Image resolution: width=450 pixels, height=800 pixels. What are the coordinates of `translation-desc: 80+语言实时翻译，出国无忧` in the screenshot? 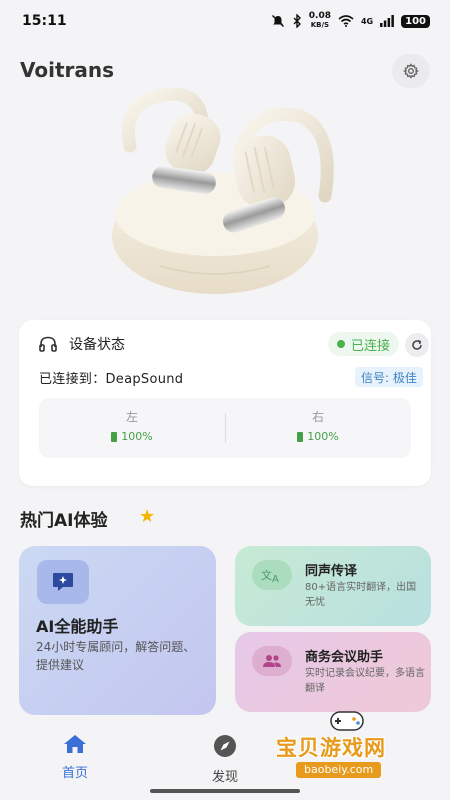 It's located at (361, 595).